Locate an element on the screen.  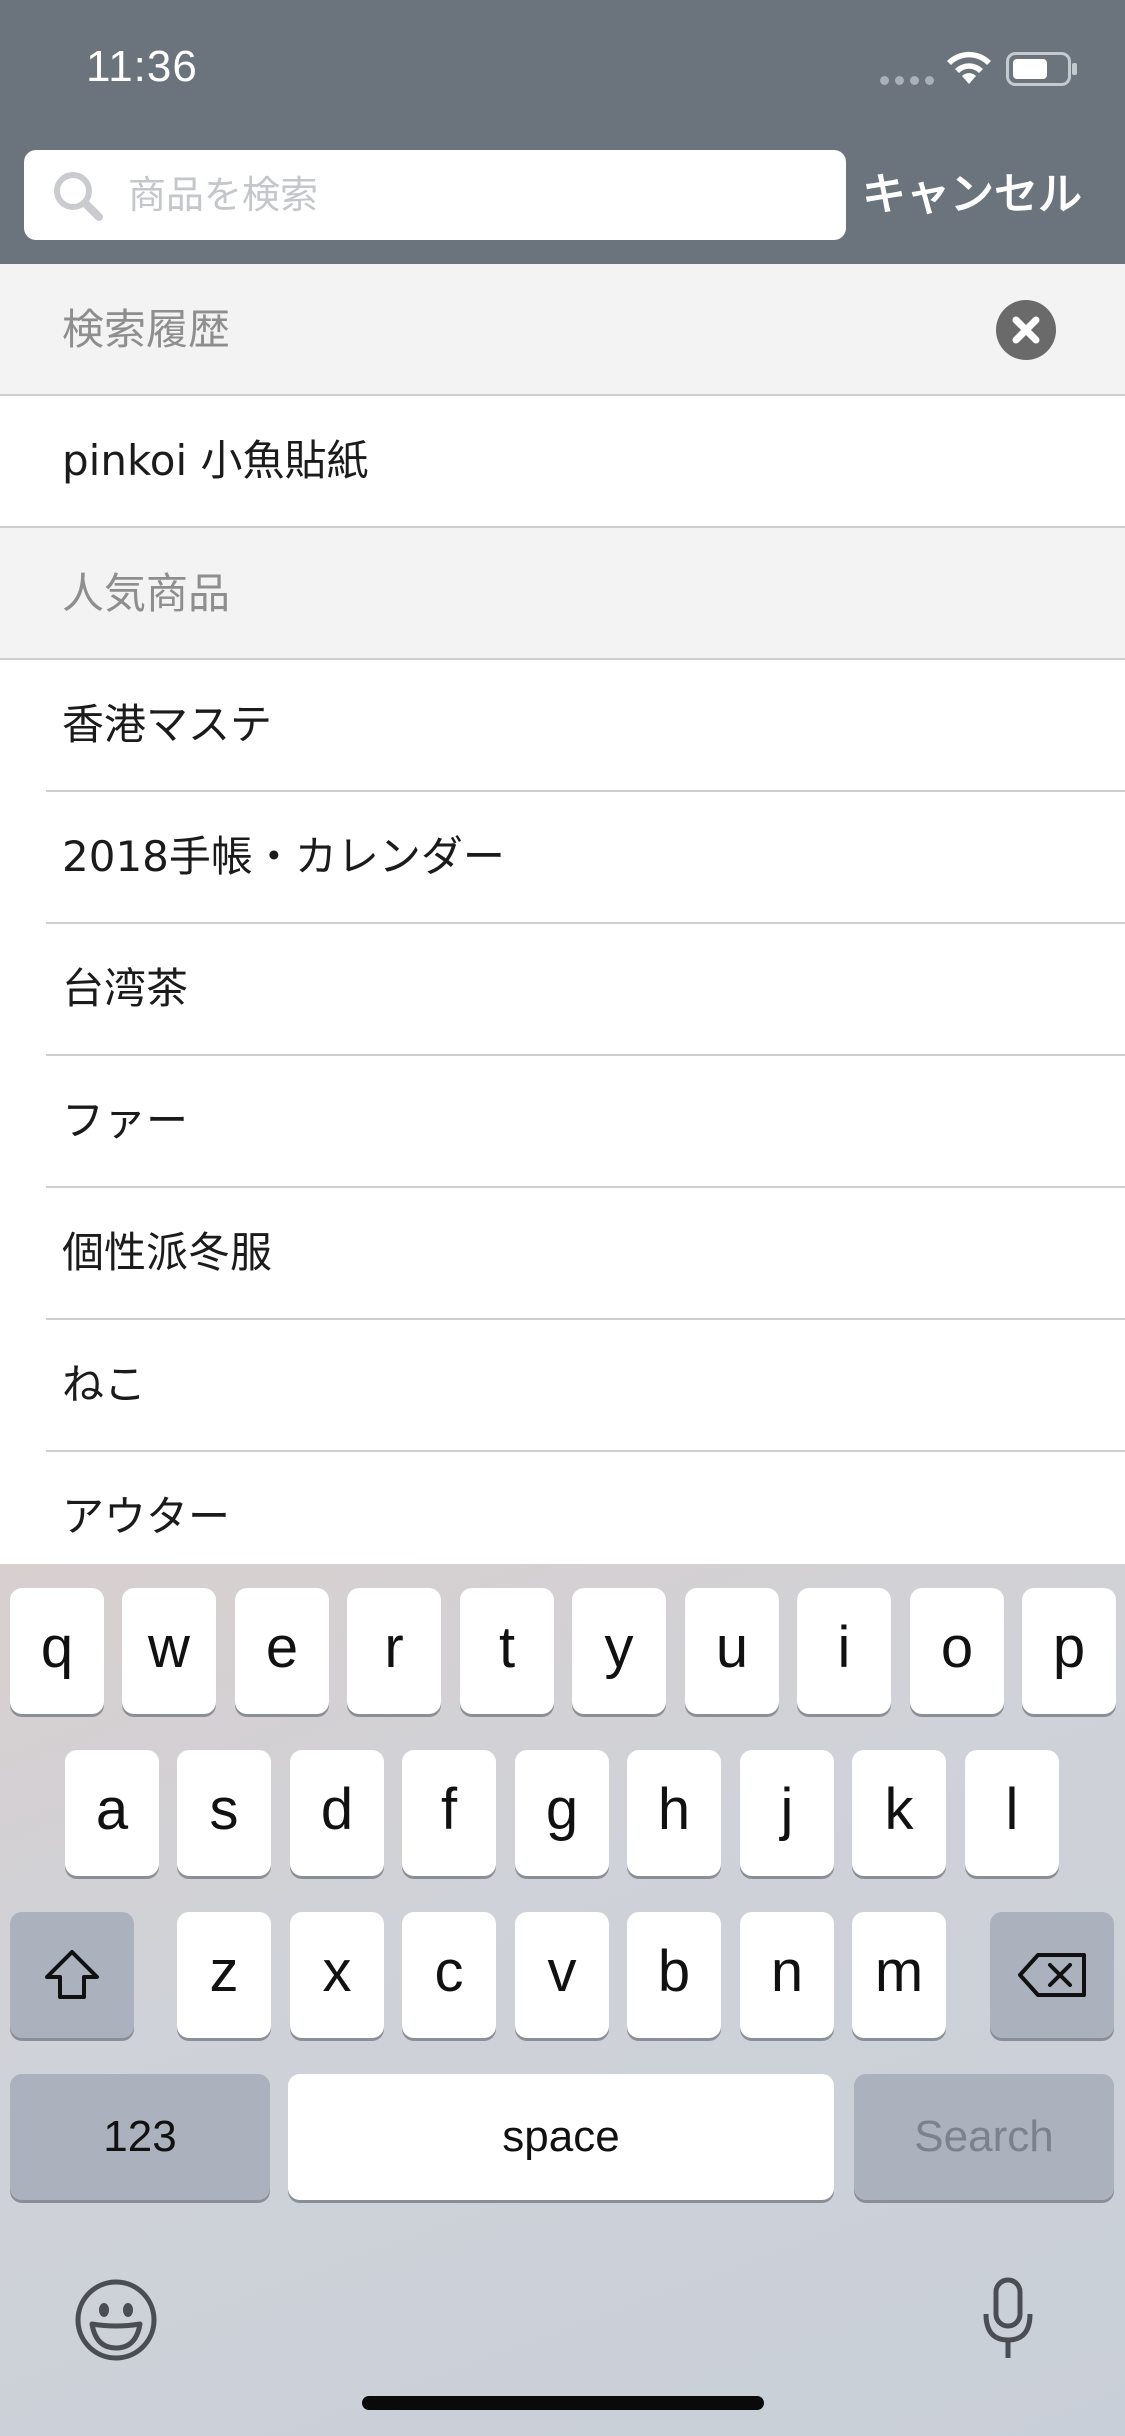
key-f: f is located at coordinates (449, 1813).